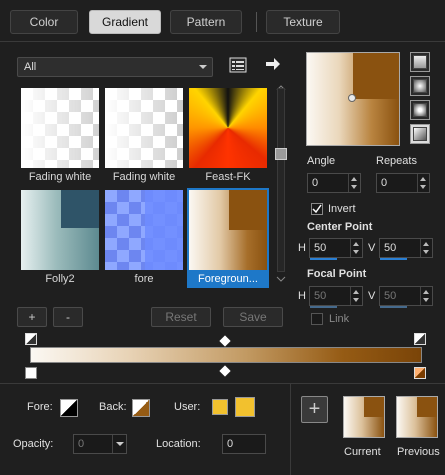 The image size is (445, 475). Describe the element at coordinates (245, 407) in the screenshot. I see `user-swatch` at that location.